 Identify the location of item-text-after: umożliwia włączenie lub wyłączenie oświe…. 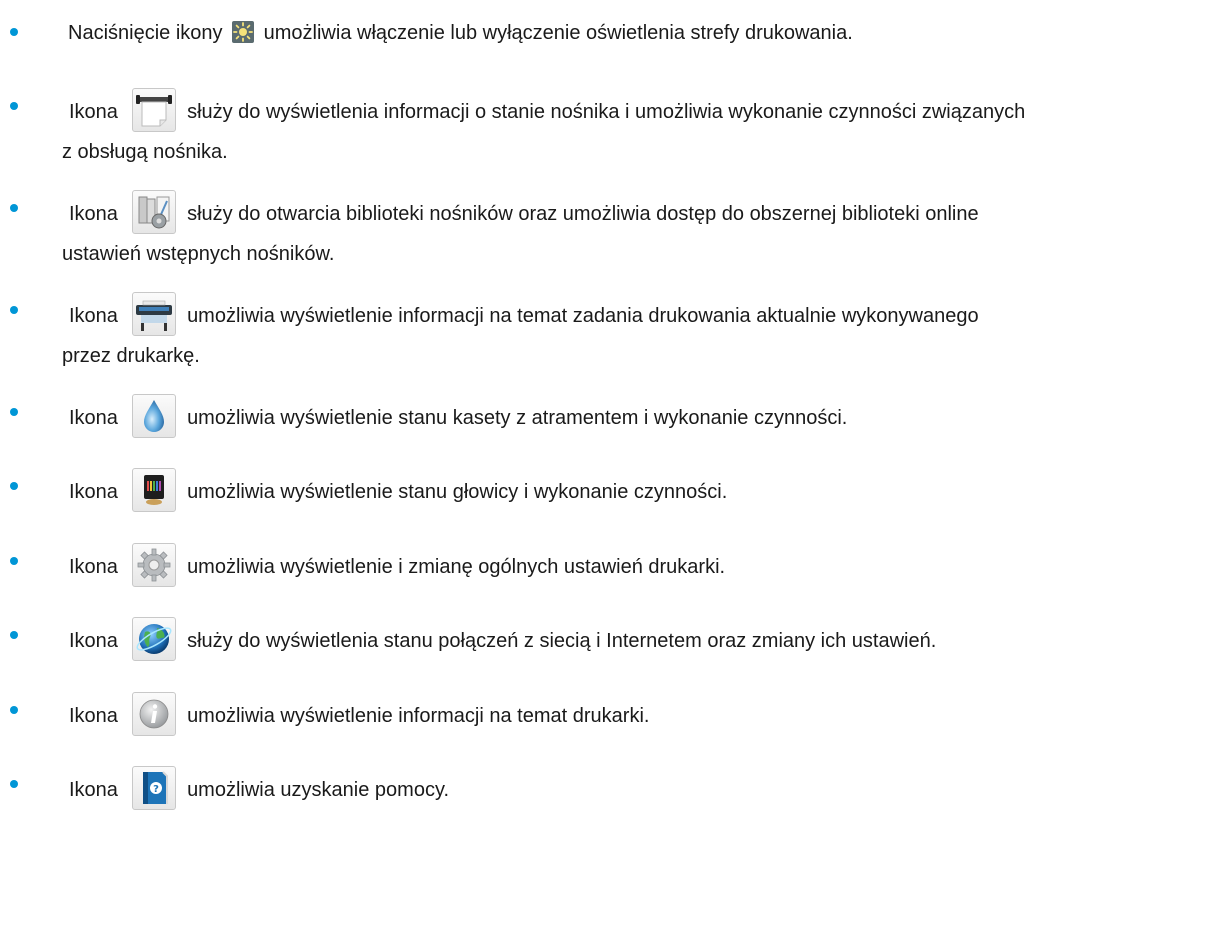
(558, 32).